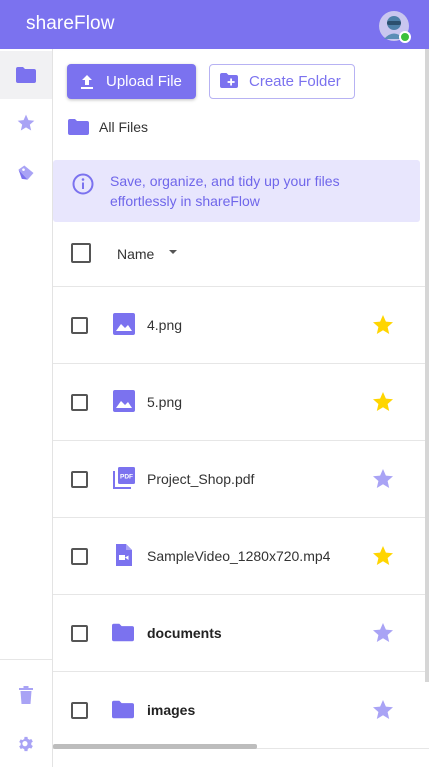 This screenshot has height=767, width=429. Describe the element at coordinates (87, 82) in the screenshot. I see `upload-icon` at that location.